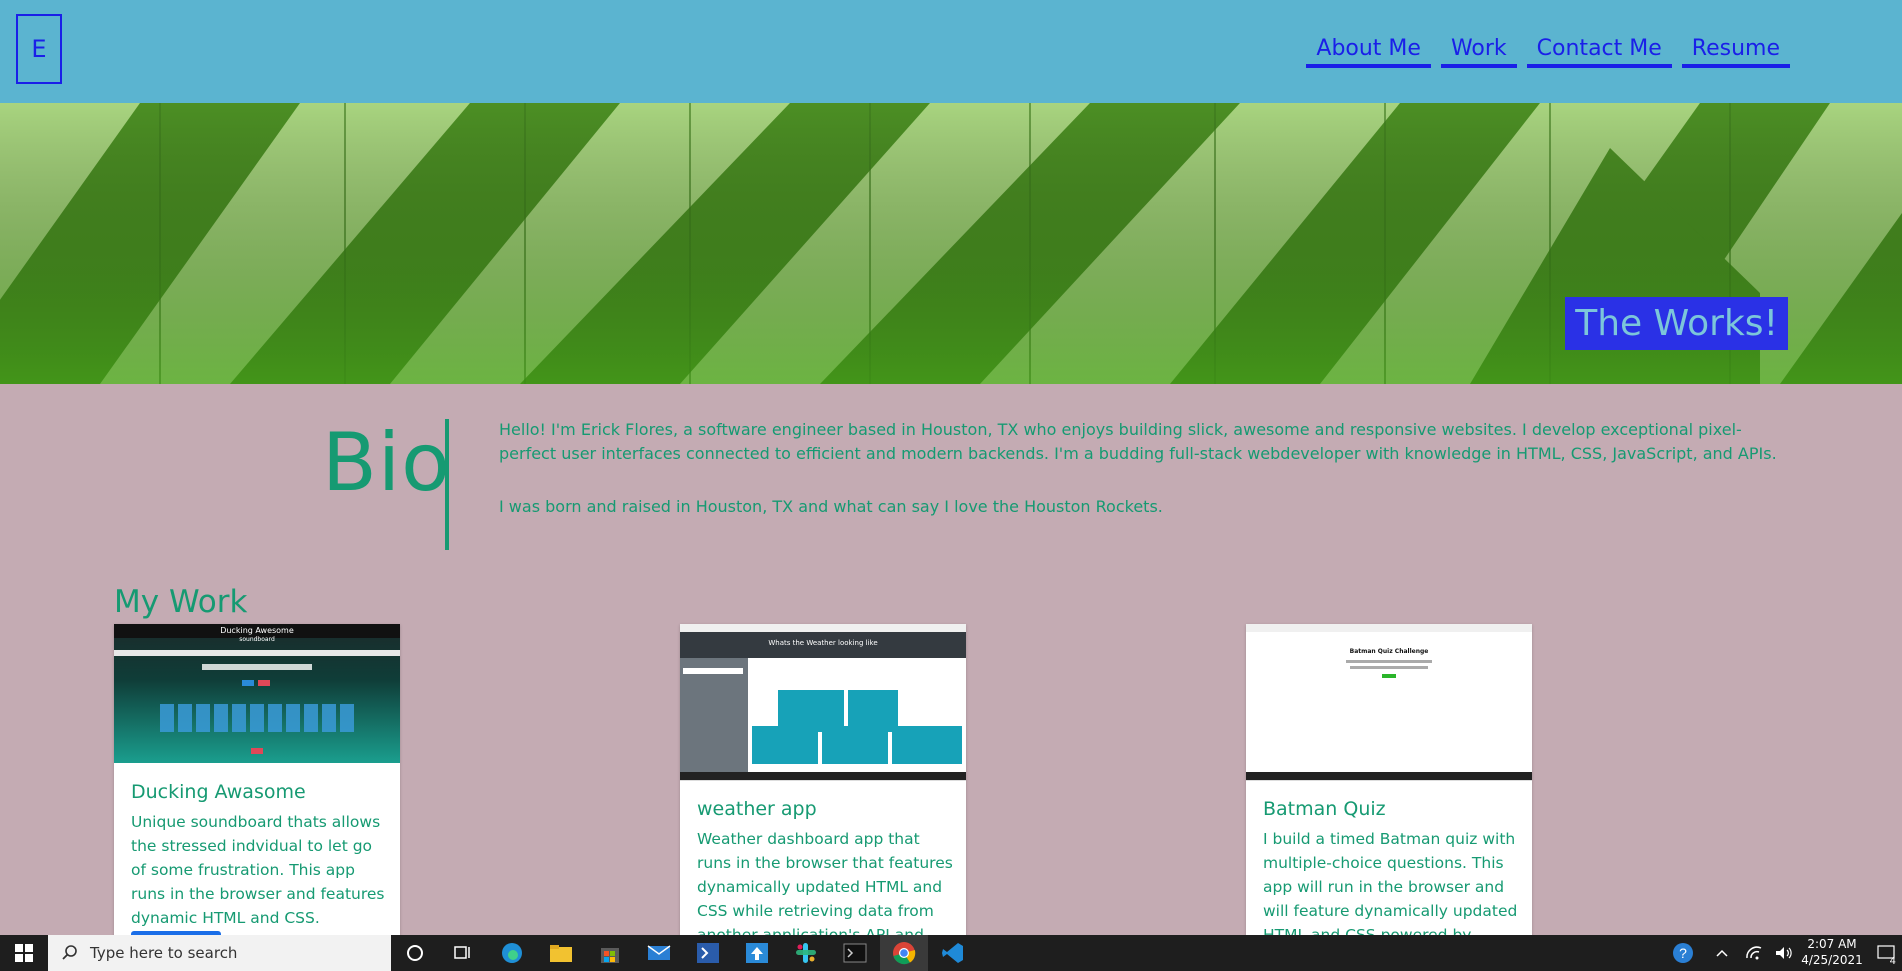 Image resolution: width=1902 pixels, height=971 pixels. Describe the element at coordinates (69, 952) in the screenshot. I see `search-icon` at that location.